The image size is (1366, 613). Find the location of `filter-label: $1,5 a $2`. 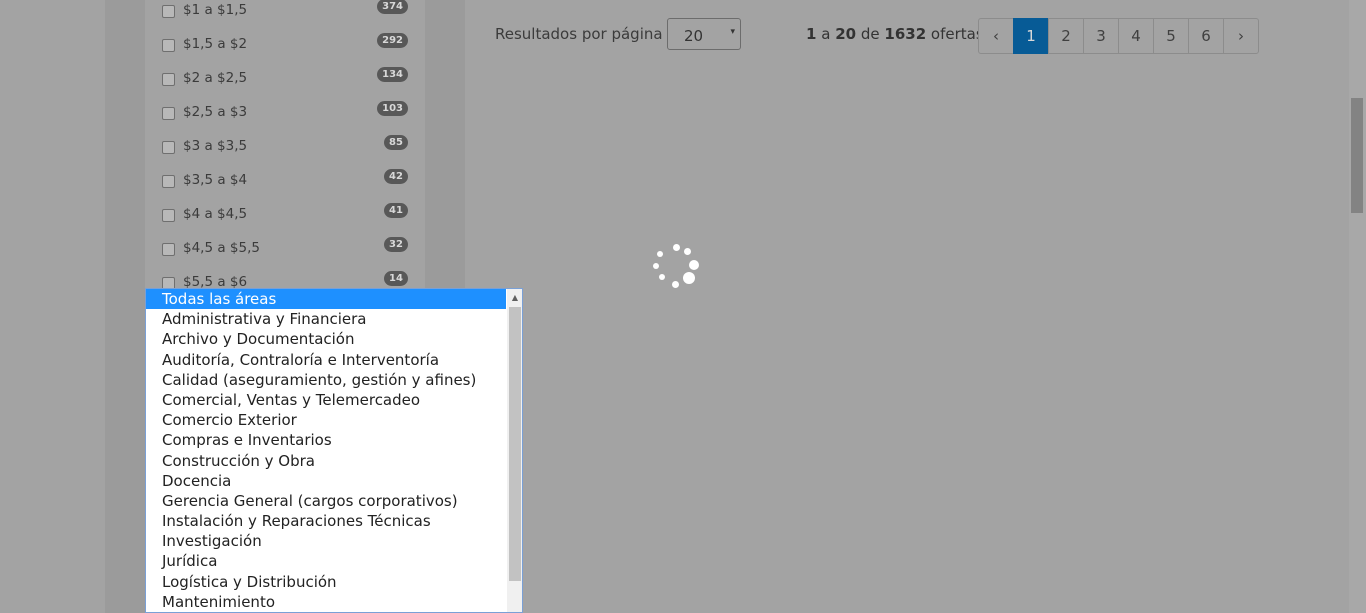

filter-label: $1,5 a $2 is located at coordinates (215, 44).